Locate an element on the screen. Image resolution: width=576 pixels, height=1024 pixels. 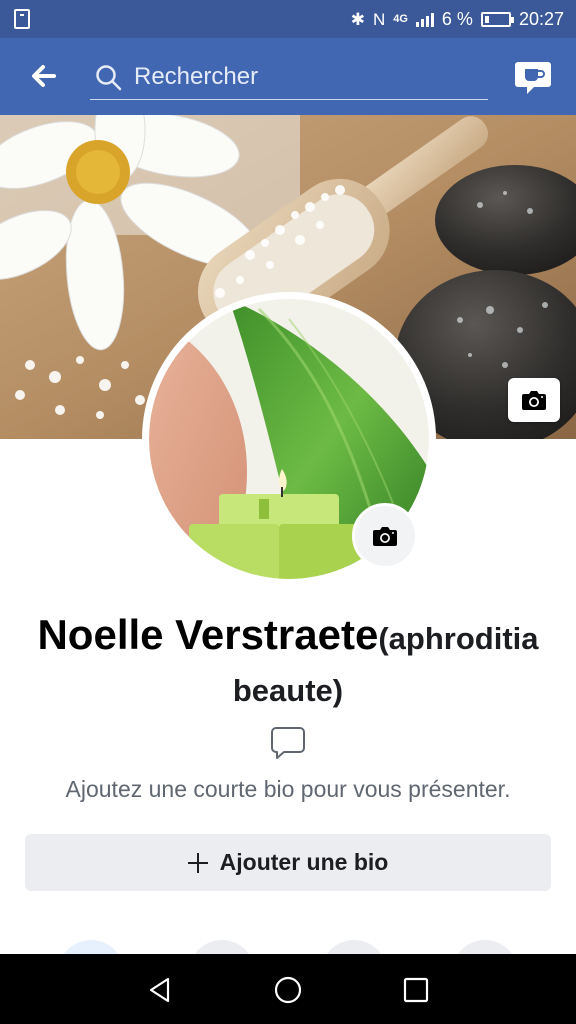
arrow-left-icon is located at coordinates (44, 76).